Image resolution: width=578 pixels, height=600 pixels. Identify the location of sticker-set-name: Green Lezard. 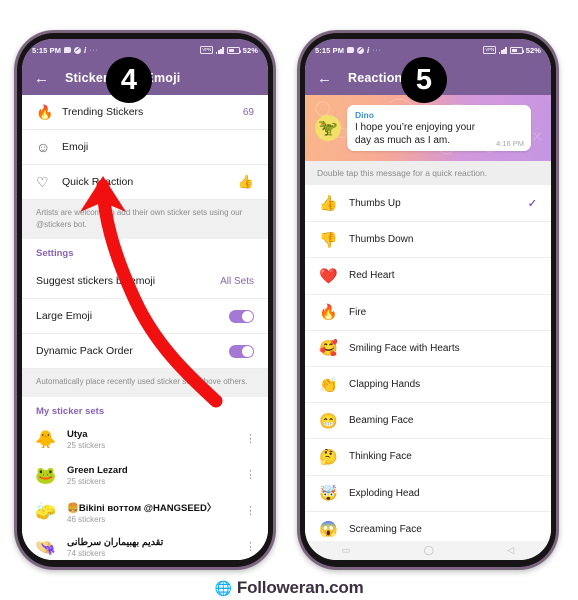
(97, 471).